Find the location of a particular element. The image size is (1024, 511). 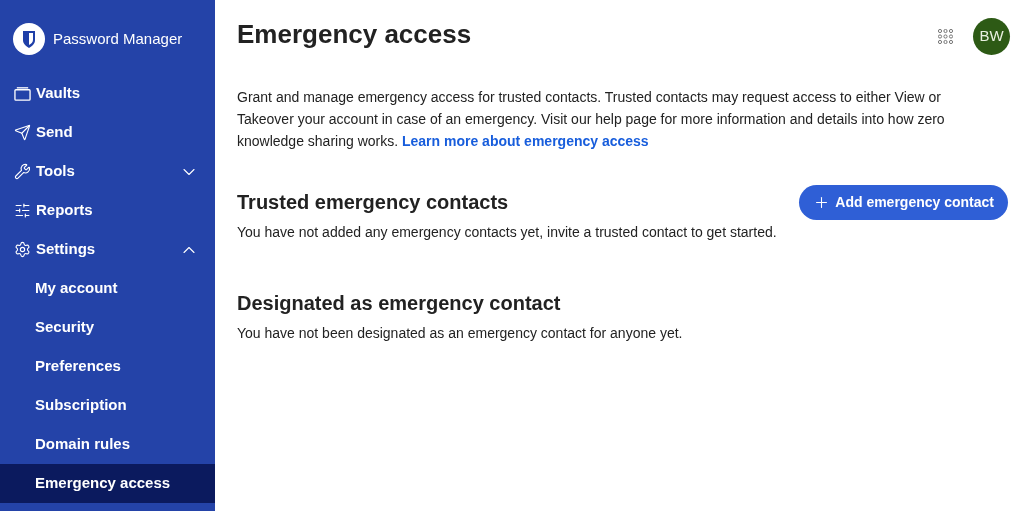

paper-plane-icon is located at coordinates (22, 132).